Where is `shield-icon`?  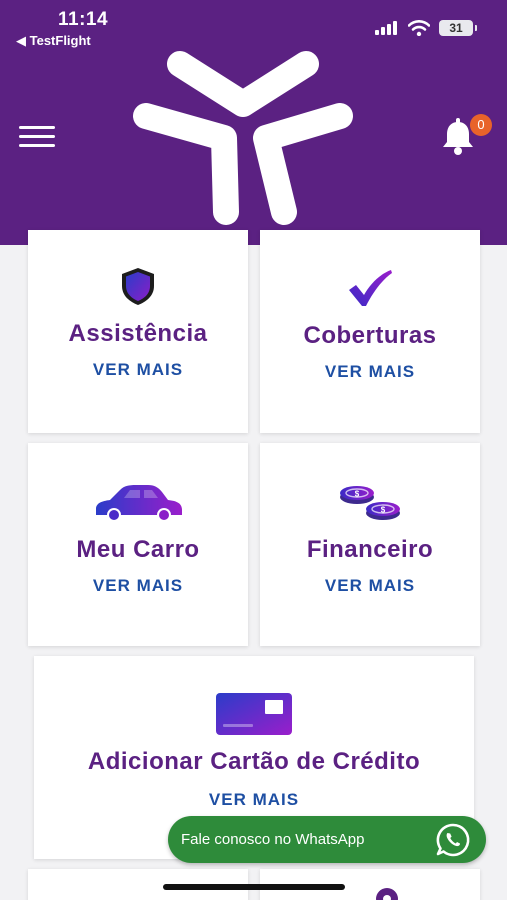
shield-icon is located at coordinates (138, 286).